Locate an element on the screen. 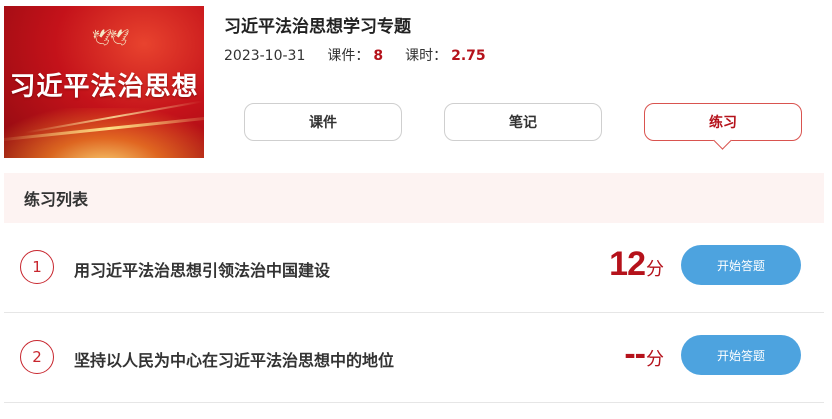  active-tab-caret is located at coordinates (722, 140).